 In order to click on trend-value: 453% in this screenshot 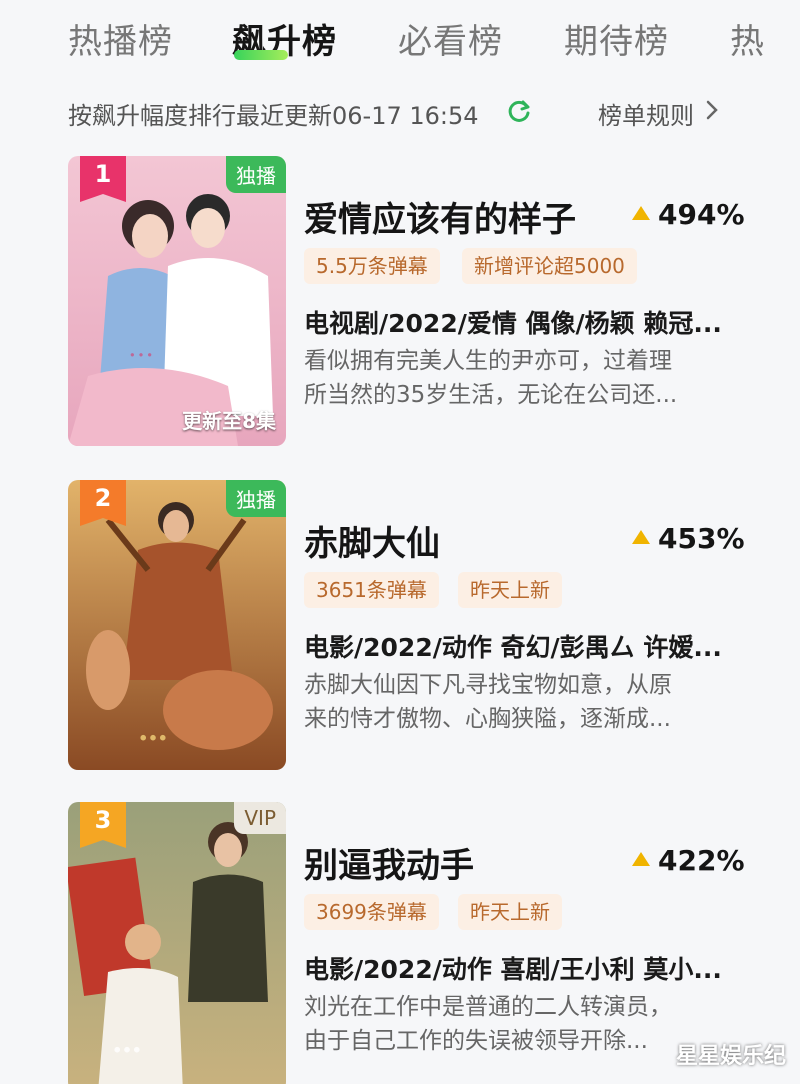, I will do `click(688, 538)`.